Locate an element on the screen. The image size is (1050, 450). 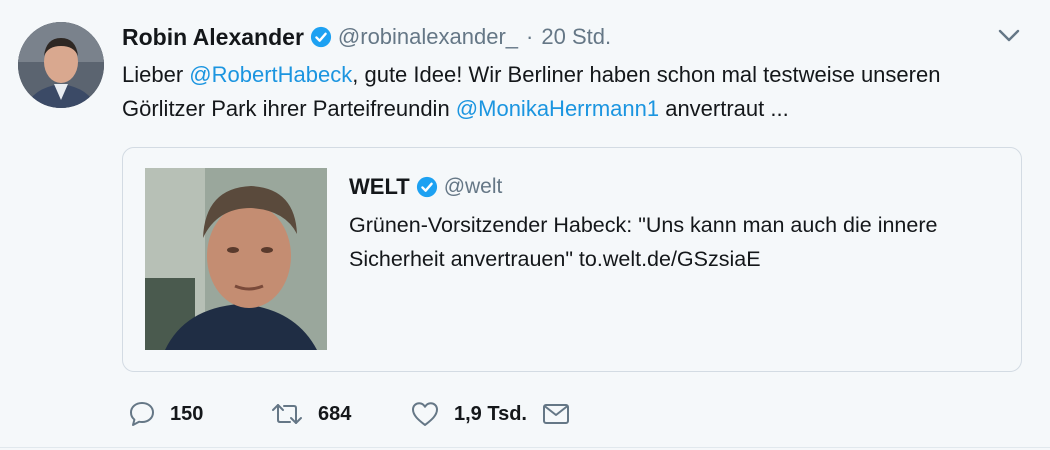
reply-button: 150 is located at coordinates (199, 414).